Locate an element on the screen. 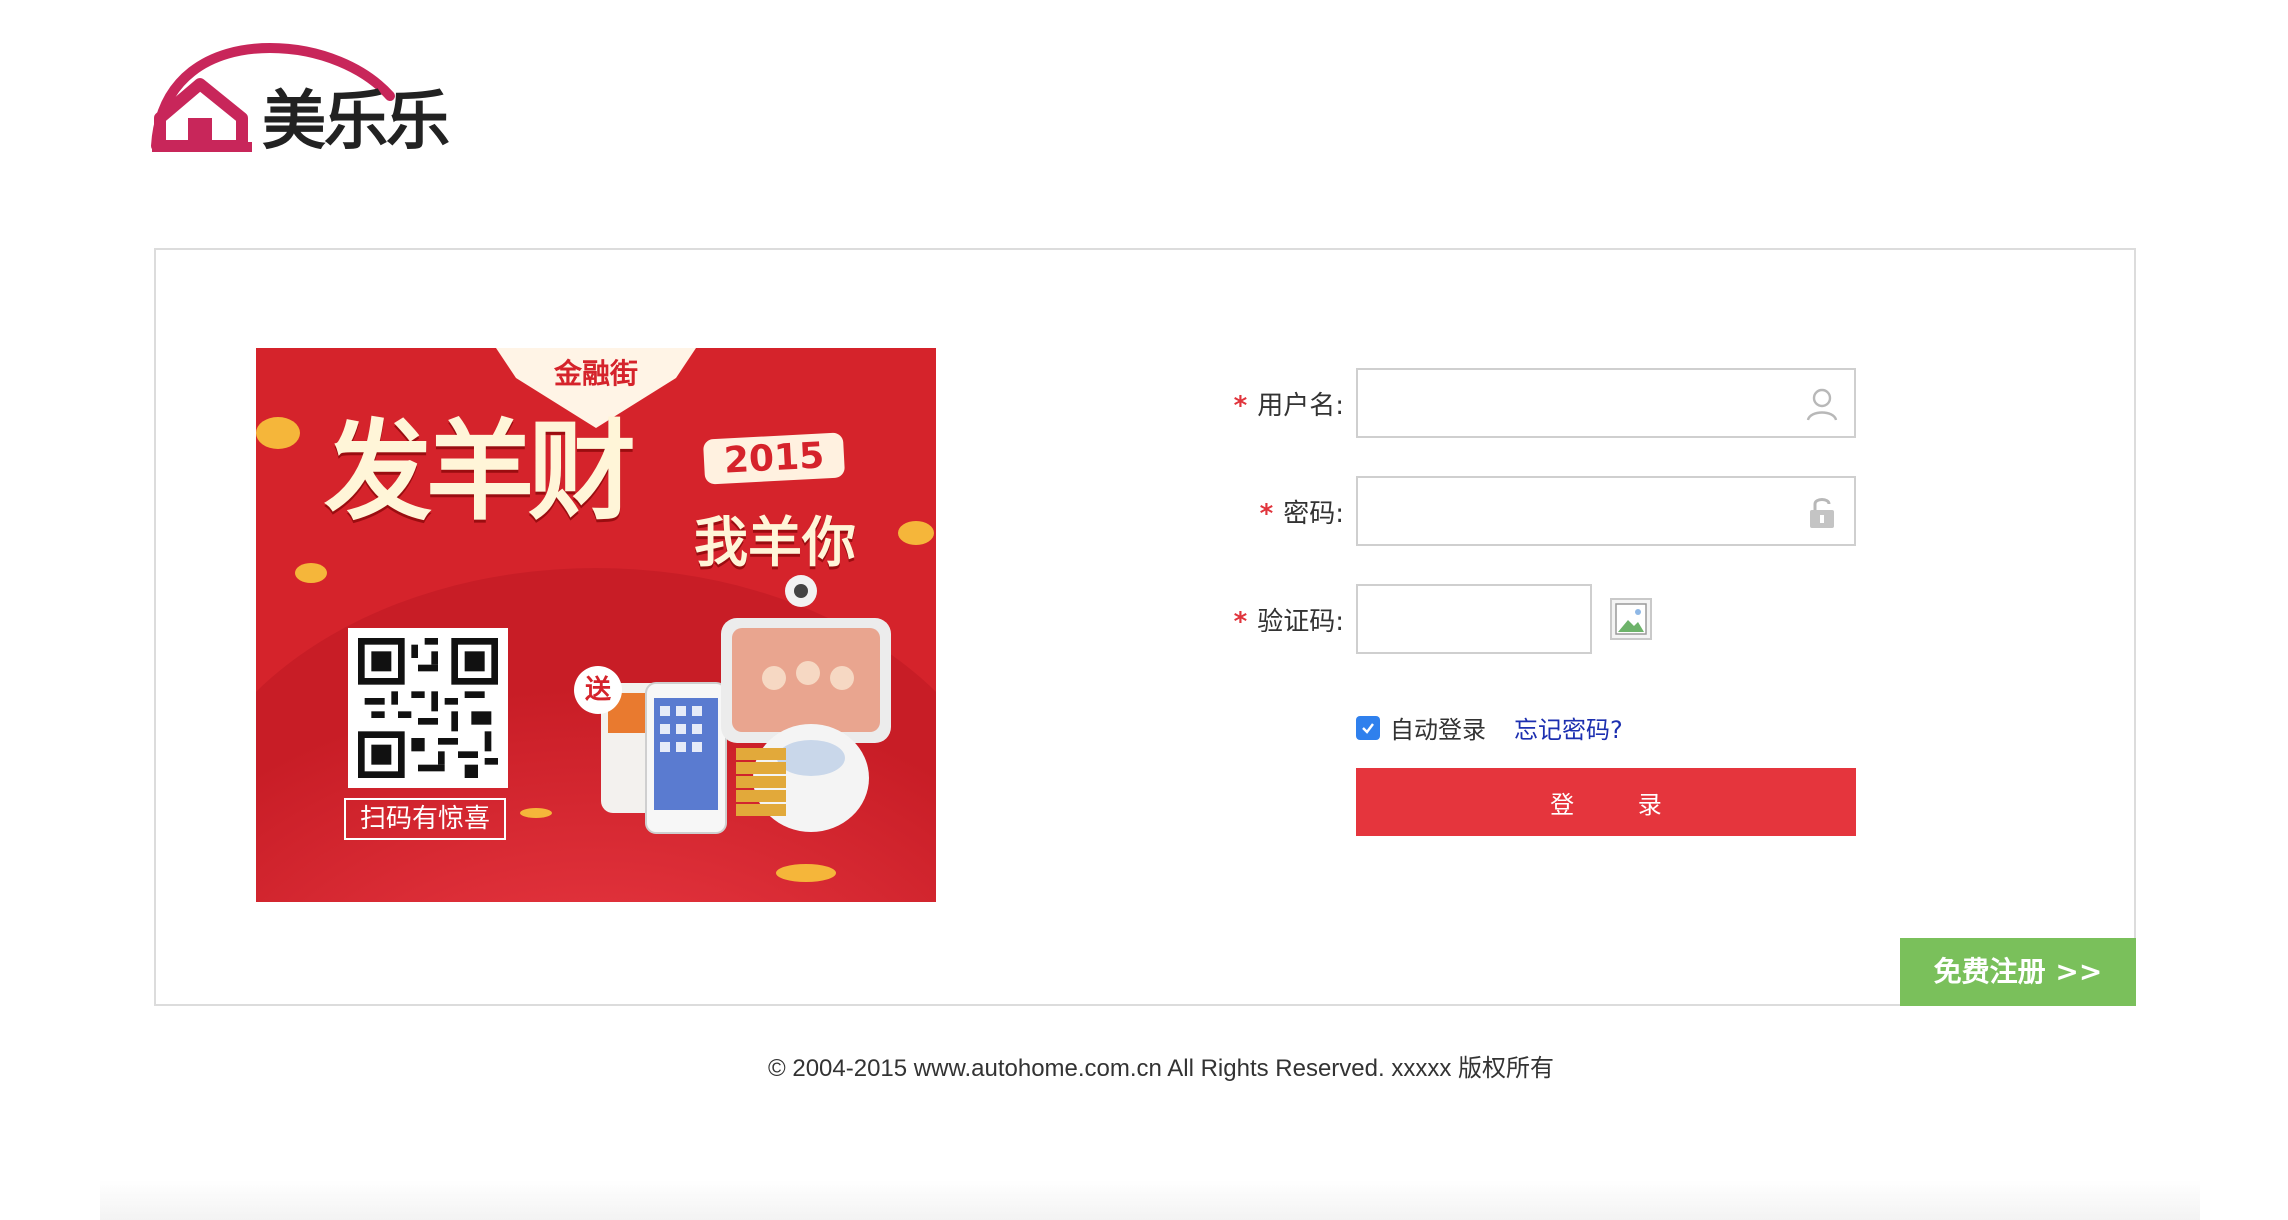  captcha-input is located at coordinates (1474, 619).